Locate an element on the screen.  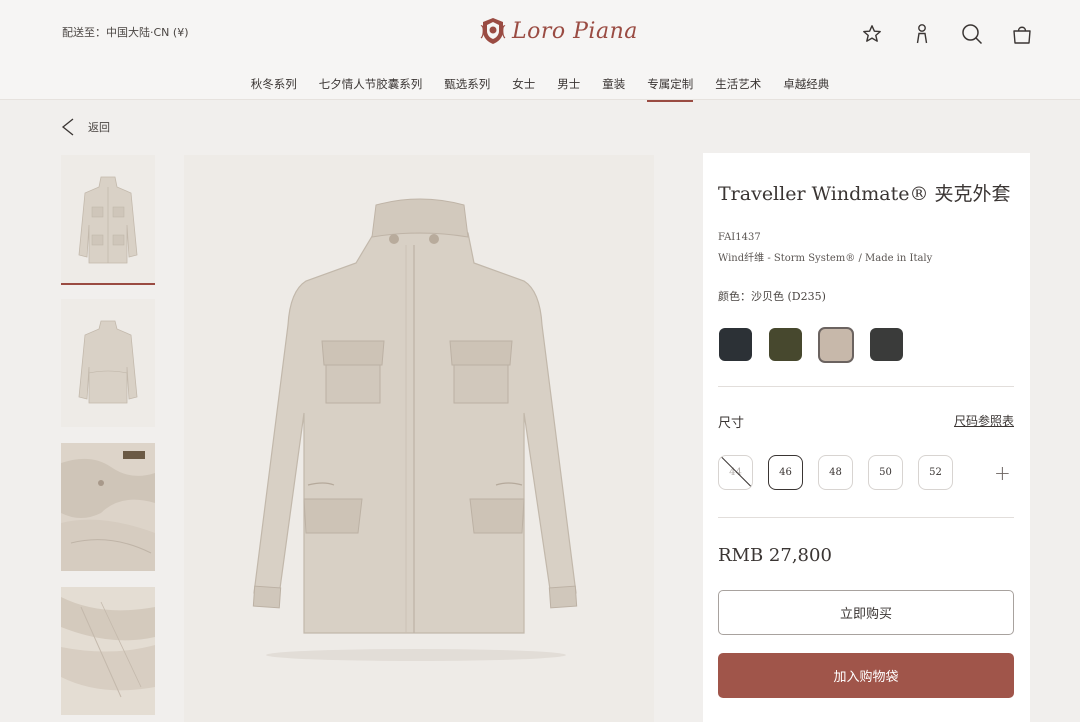
swatch-olive is located at coordinates (785, 344).